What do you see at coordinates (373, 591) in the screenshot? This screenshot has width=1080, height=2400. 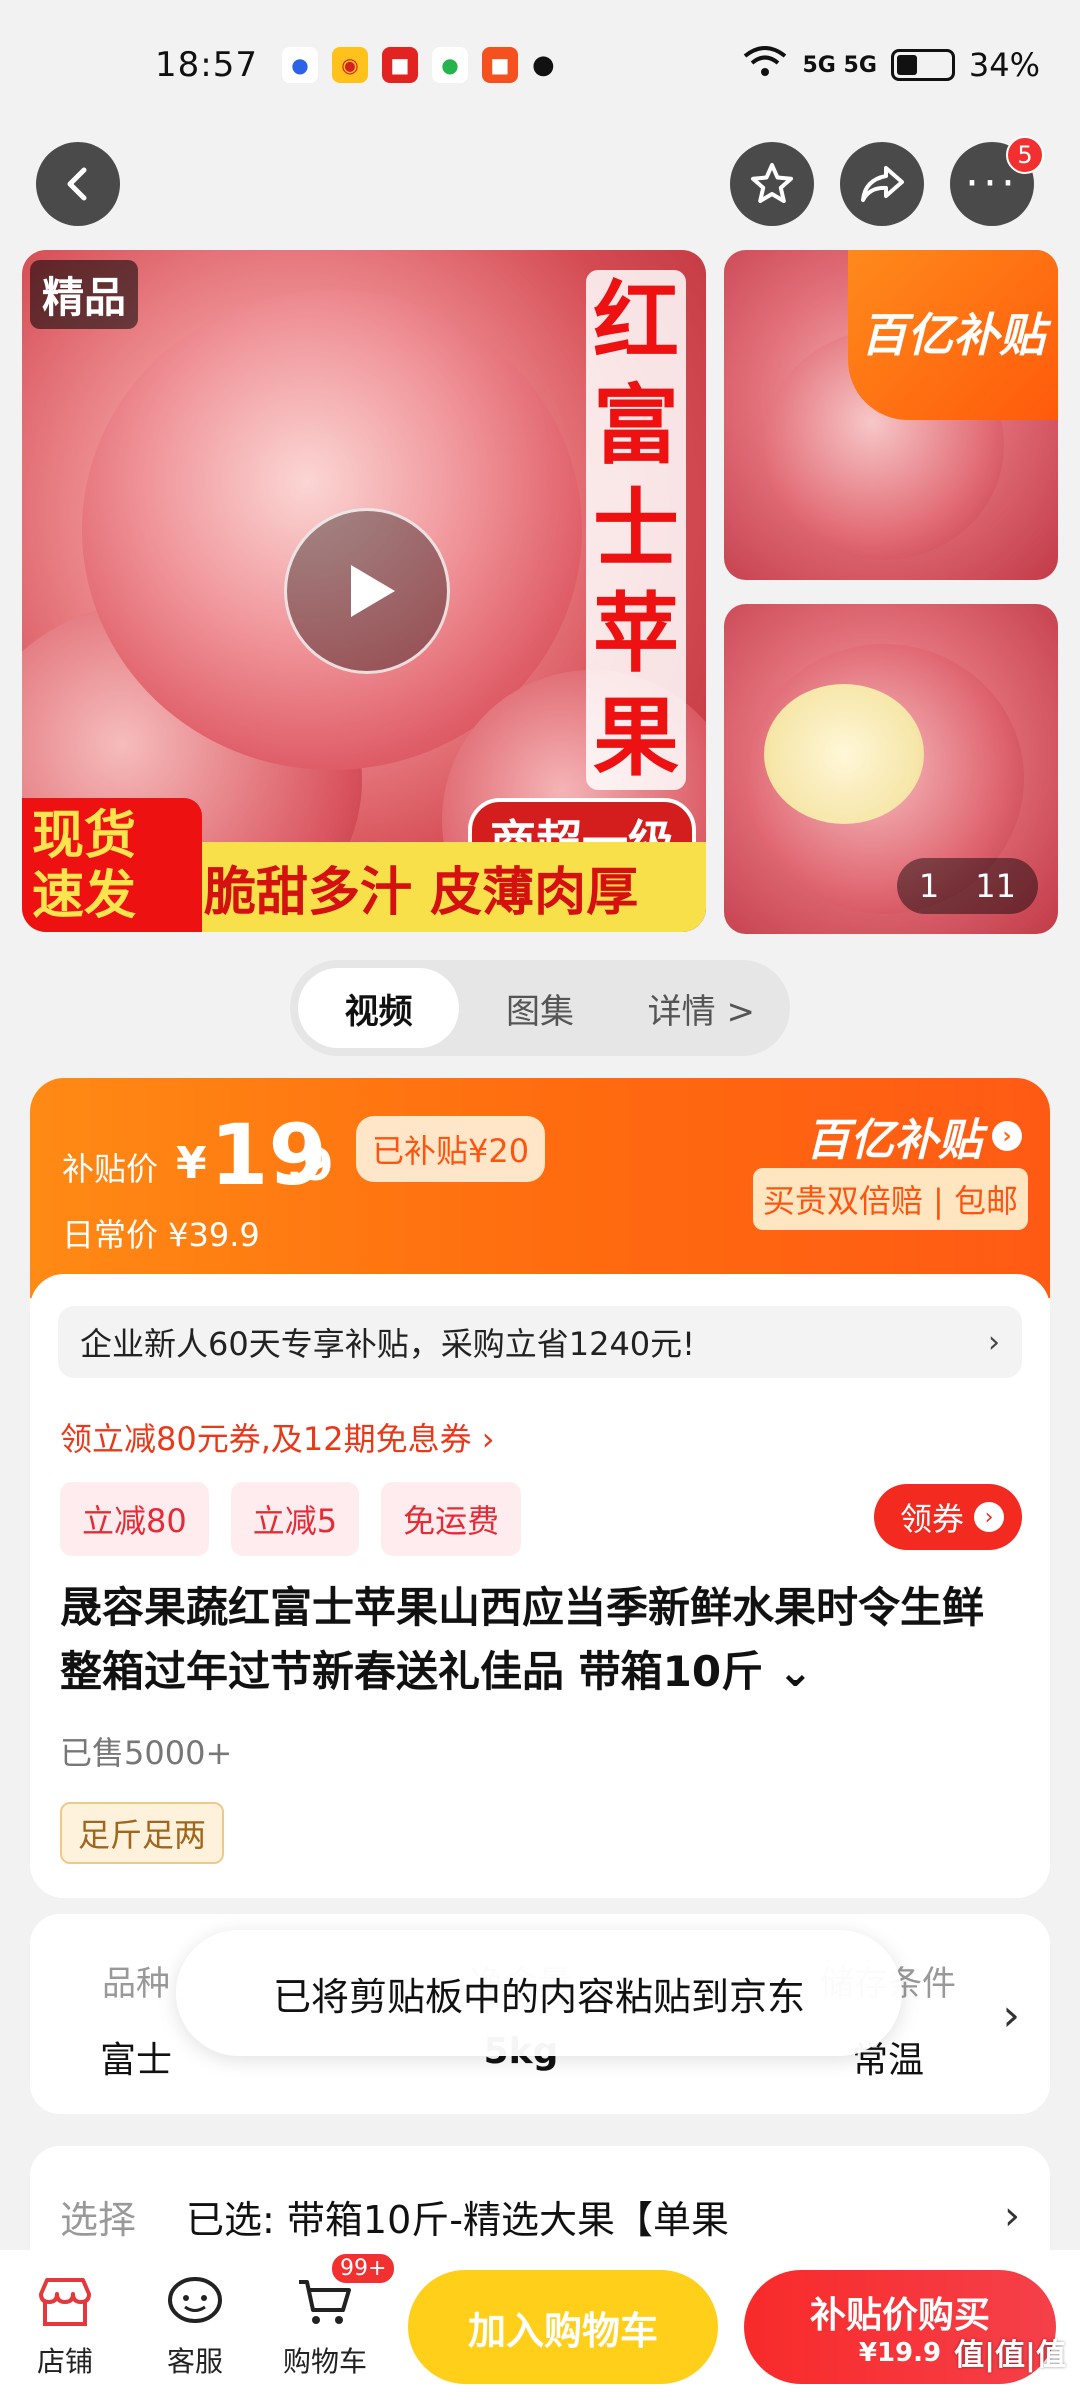 I see `play-icon` at bounding box center [373, 591].